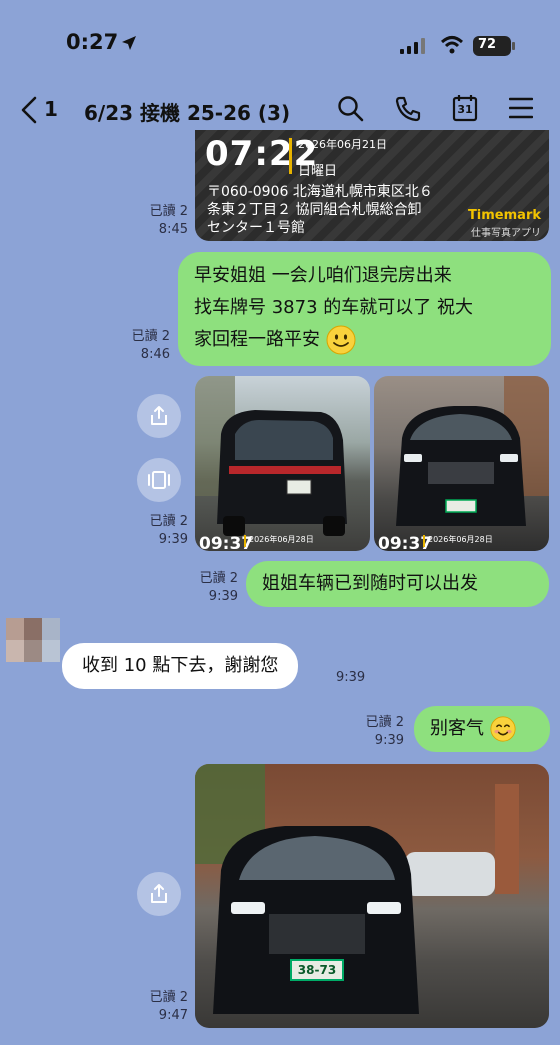 This screenshot has width=560, height=1045. What do you see at coordinates (173, 1015) in the screenshot?
I see `message-time: 9:47` at bounding box center [173, 1015].